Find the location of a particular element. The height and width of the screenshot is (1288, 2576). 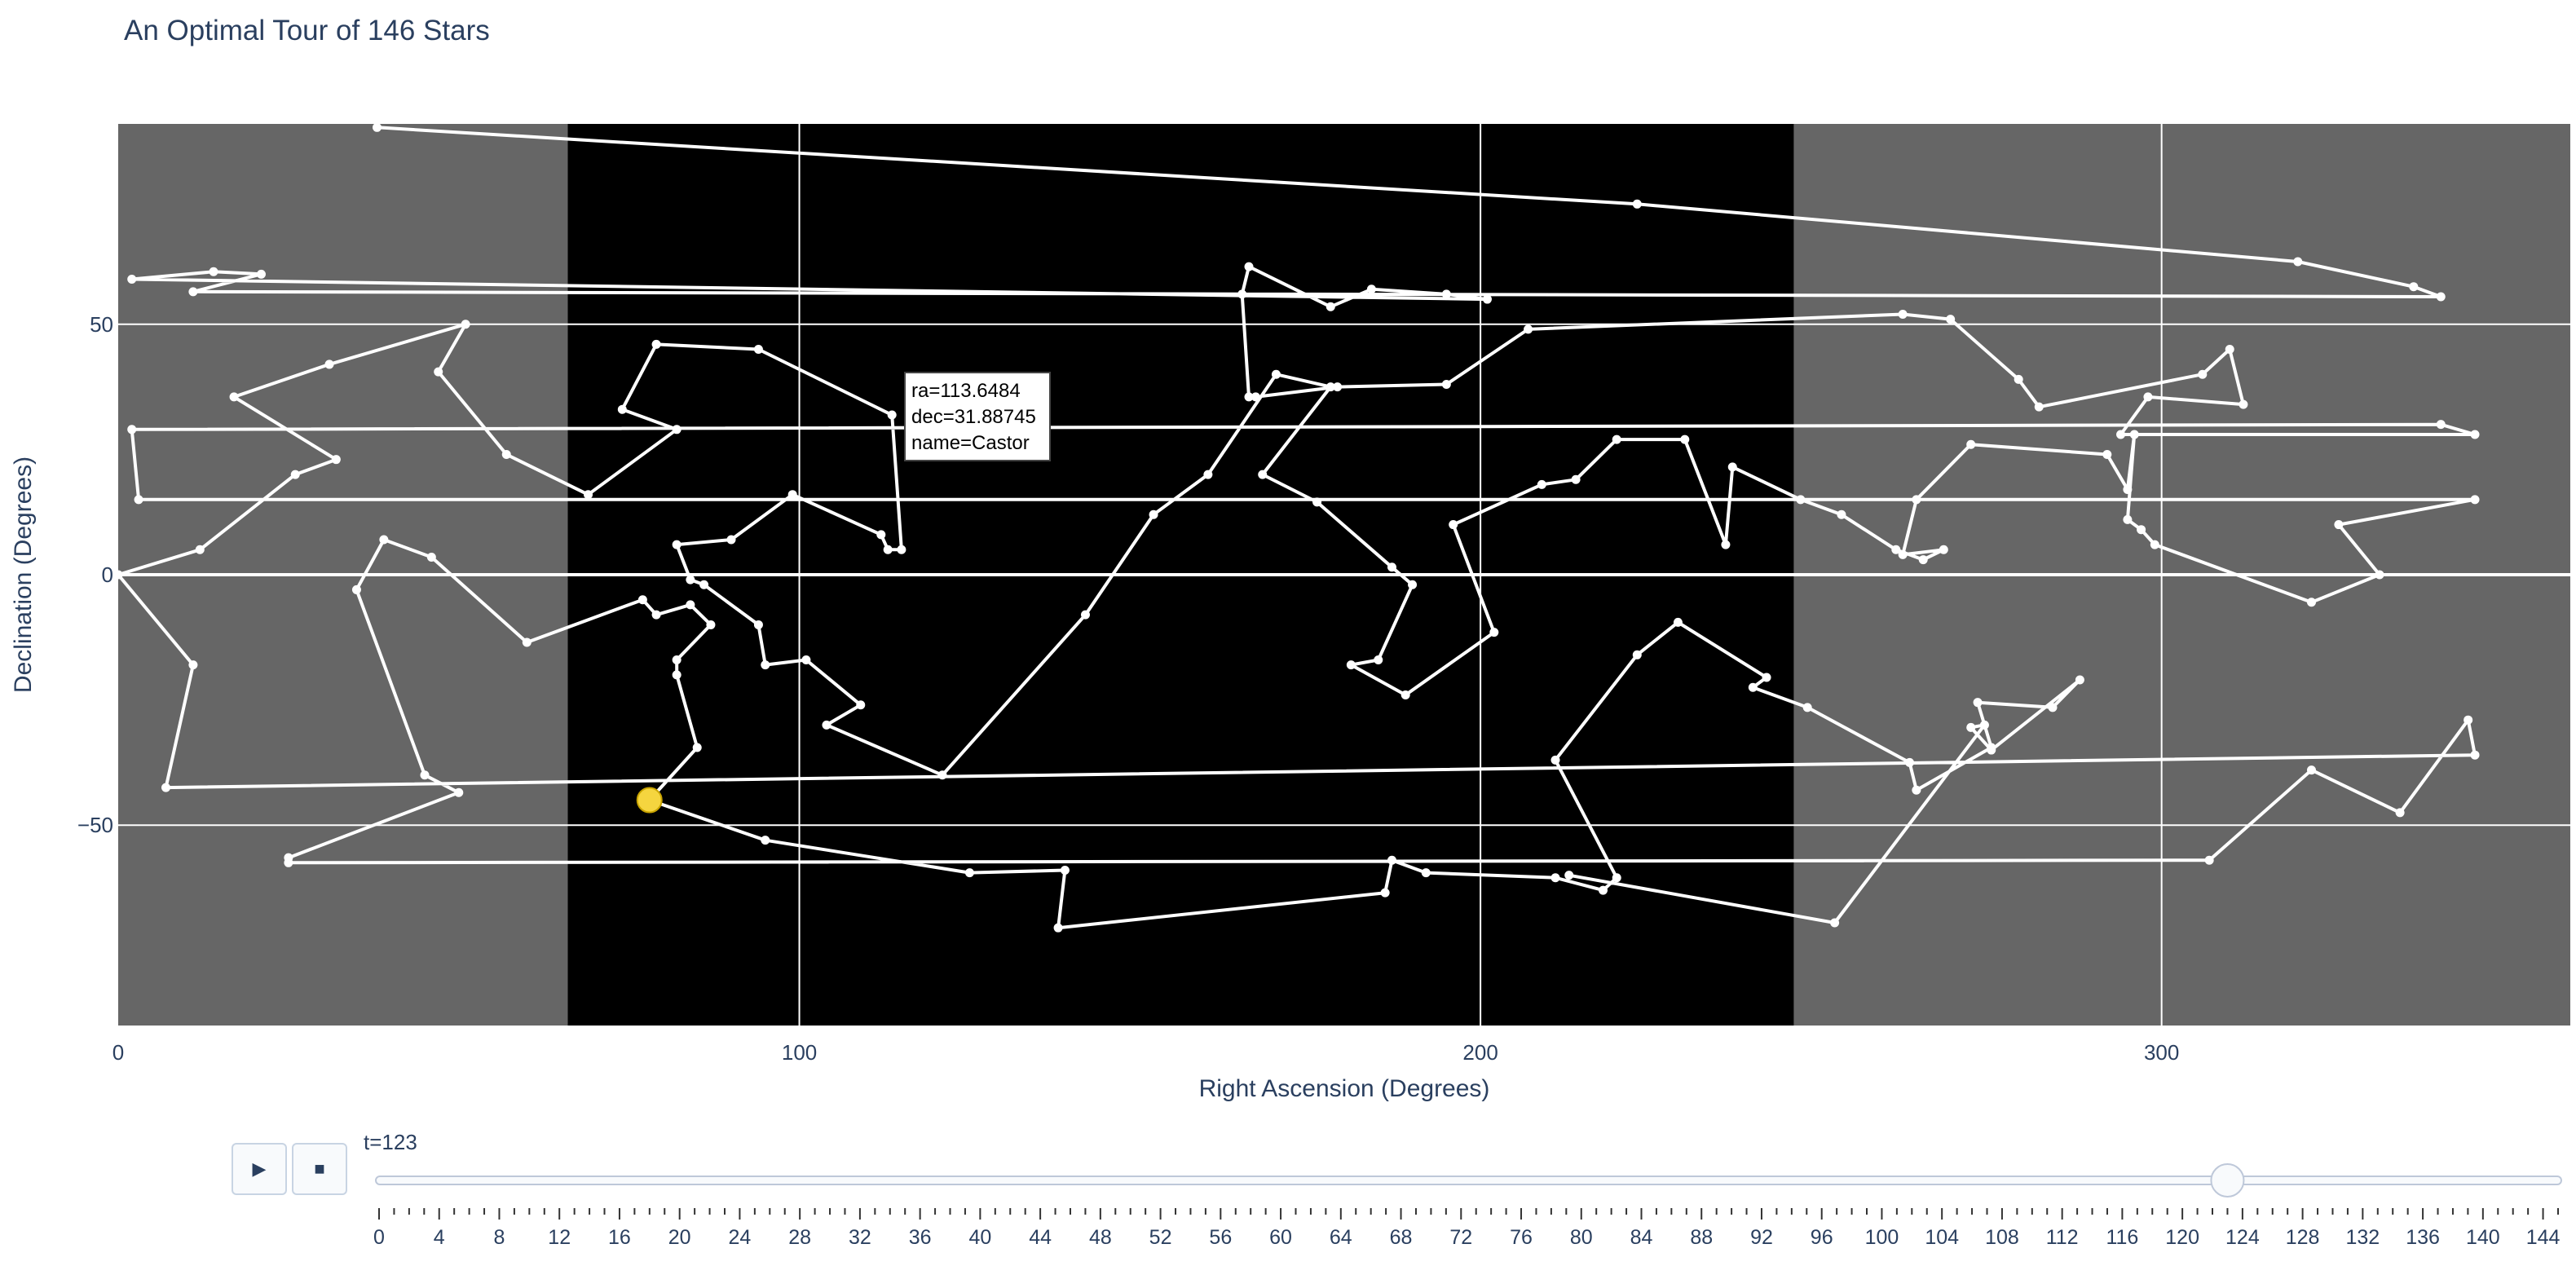

stop-button: ■ is located at coordinates (319, 1169).